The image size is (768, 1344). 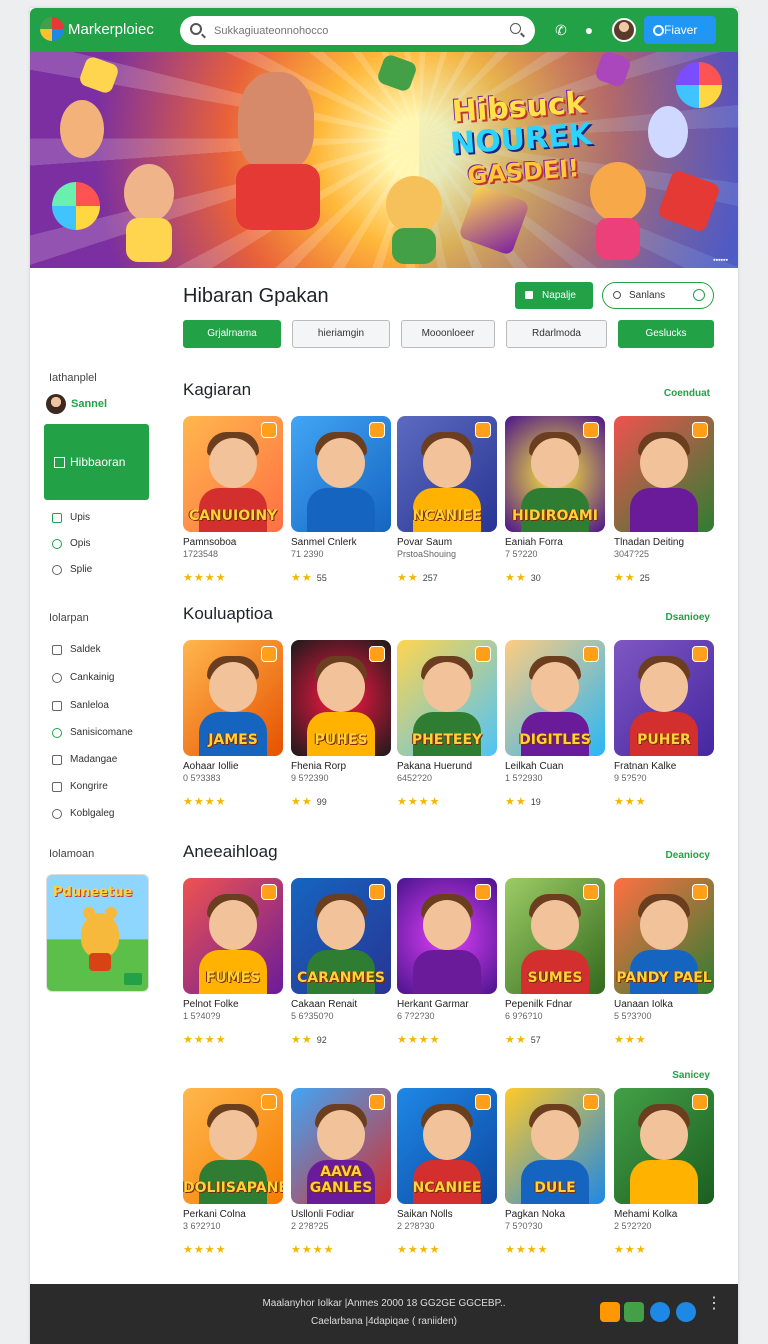 What do you see at coordinates (233, 936) in the screenshot?
I see `game-thumbnail: FUMES` at bounding box center [233, 936].